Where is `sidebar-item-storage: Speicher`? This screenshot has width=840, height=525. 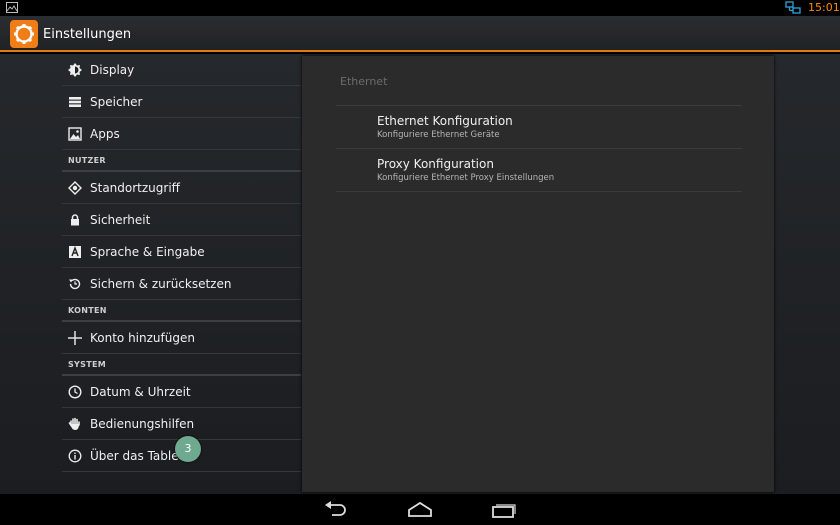 sidebar-item-storage: Speicher is located at coordinates (181, 102).